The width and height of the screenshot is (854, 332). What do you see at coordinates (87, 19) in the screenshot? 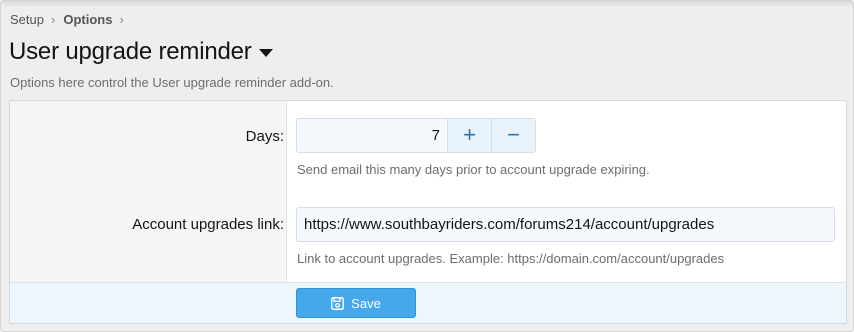
I see `breadcrumb-options: Options` at bounding box center [87, 19].